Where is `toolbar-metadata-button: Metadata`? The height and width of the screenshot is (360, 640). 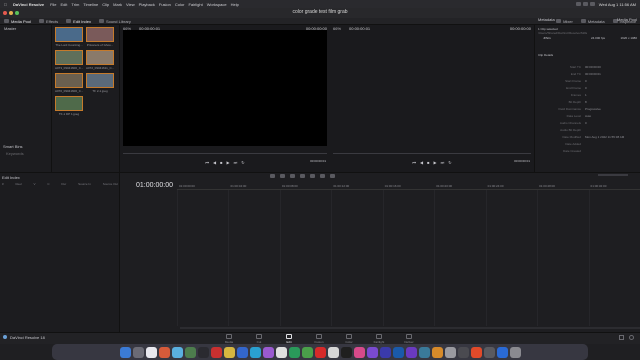 toolbar-metadata-button: Metadata is located at coordinates (593, 21).